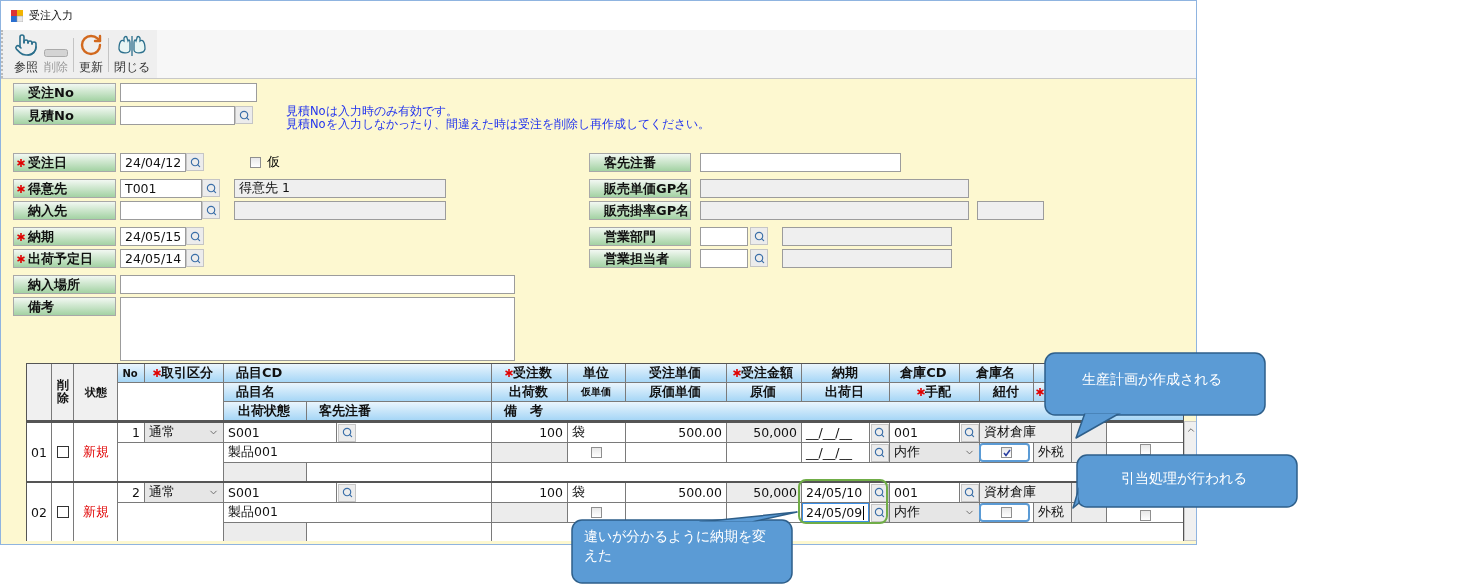 This screenshot has height=586, width=1461. What do you see at coordinates (357, 392) in the screenshot?
I see `column-header: 品目名` at bounding box center [357, 392].